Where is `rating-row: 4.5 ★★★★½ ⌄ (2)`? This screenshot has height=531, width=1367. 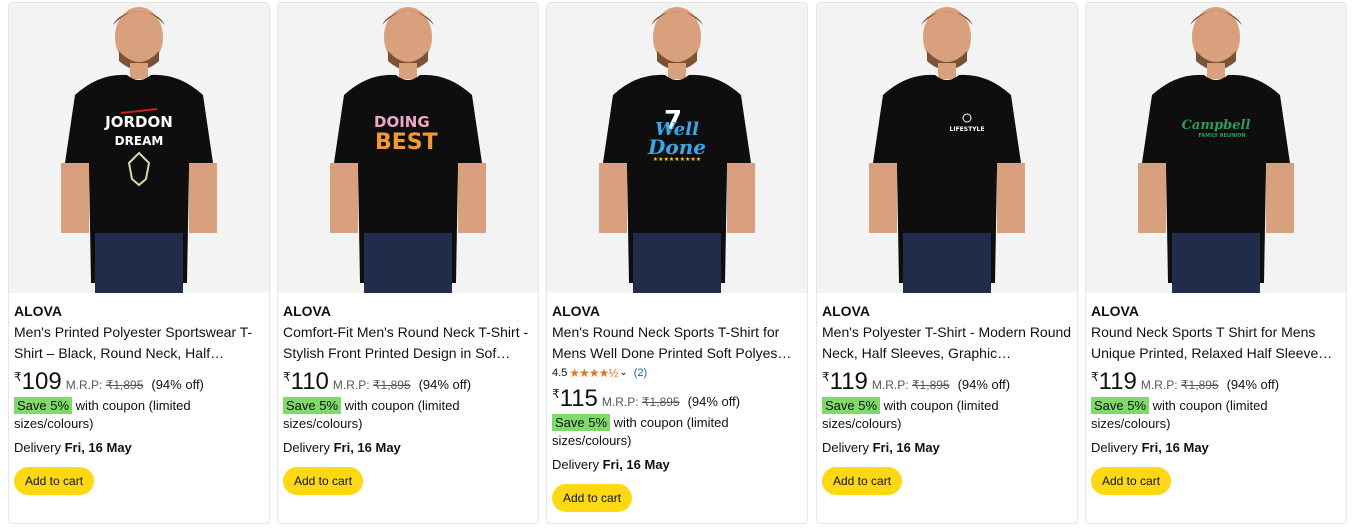
rating-row: 4.5 ★★★★½ ⌄ (2) is located at coordinates (678, 373).